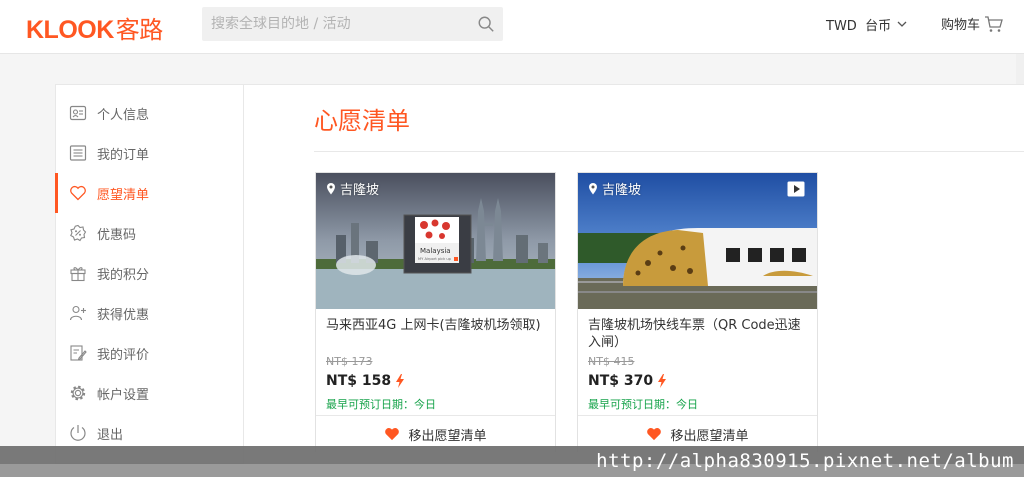  I want to click on sidebar-item-orders: 我的订单, so click(149, 153).